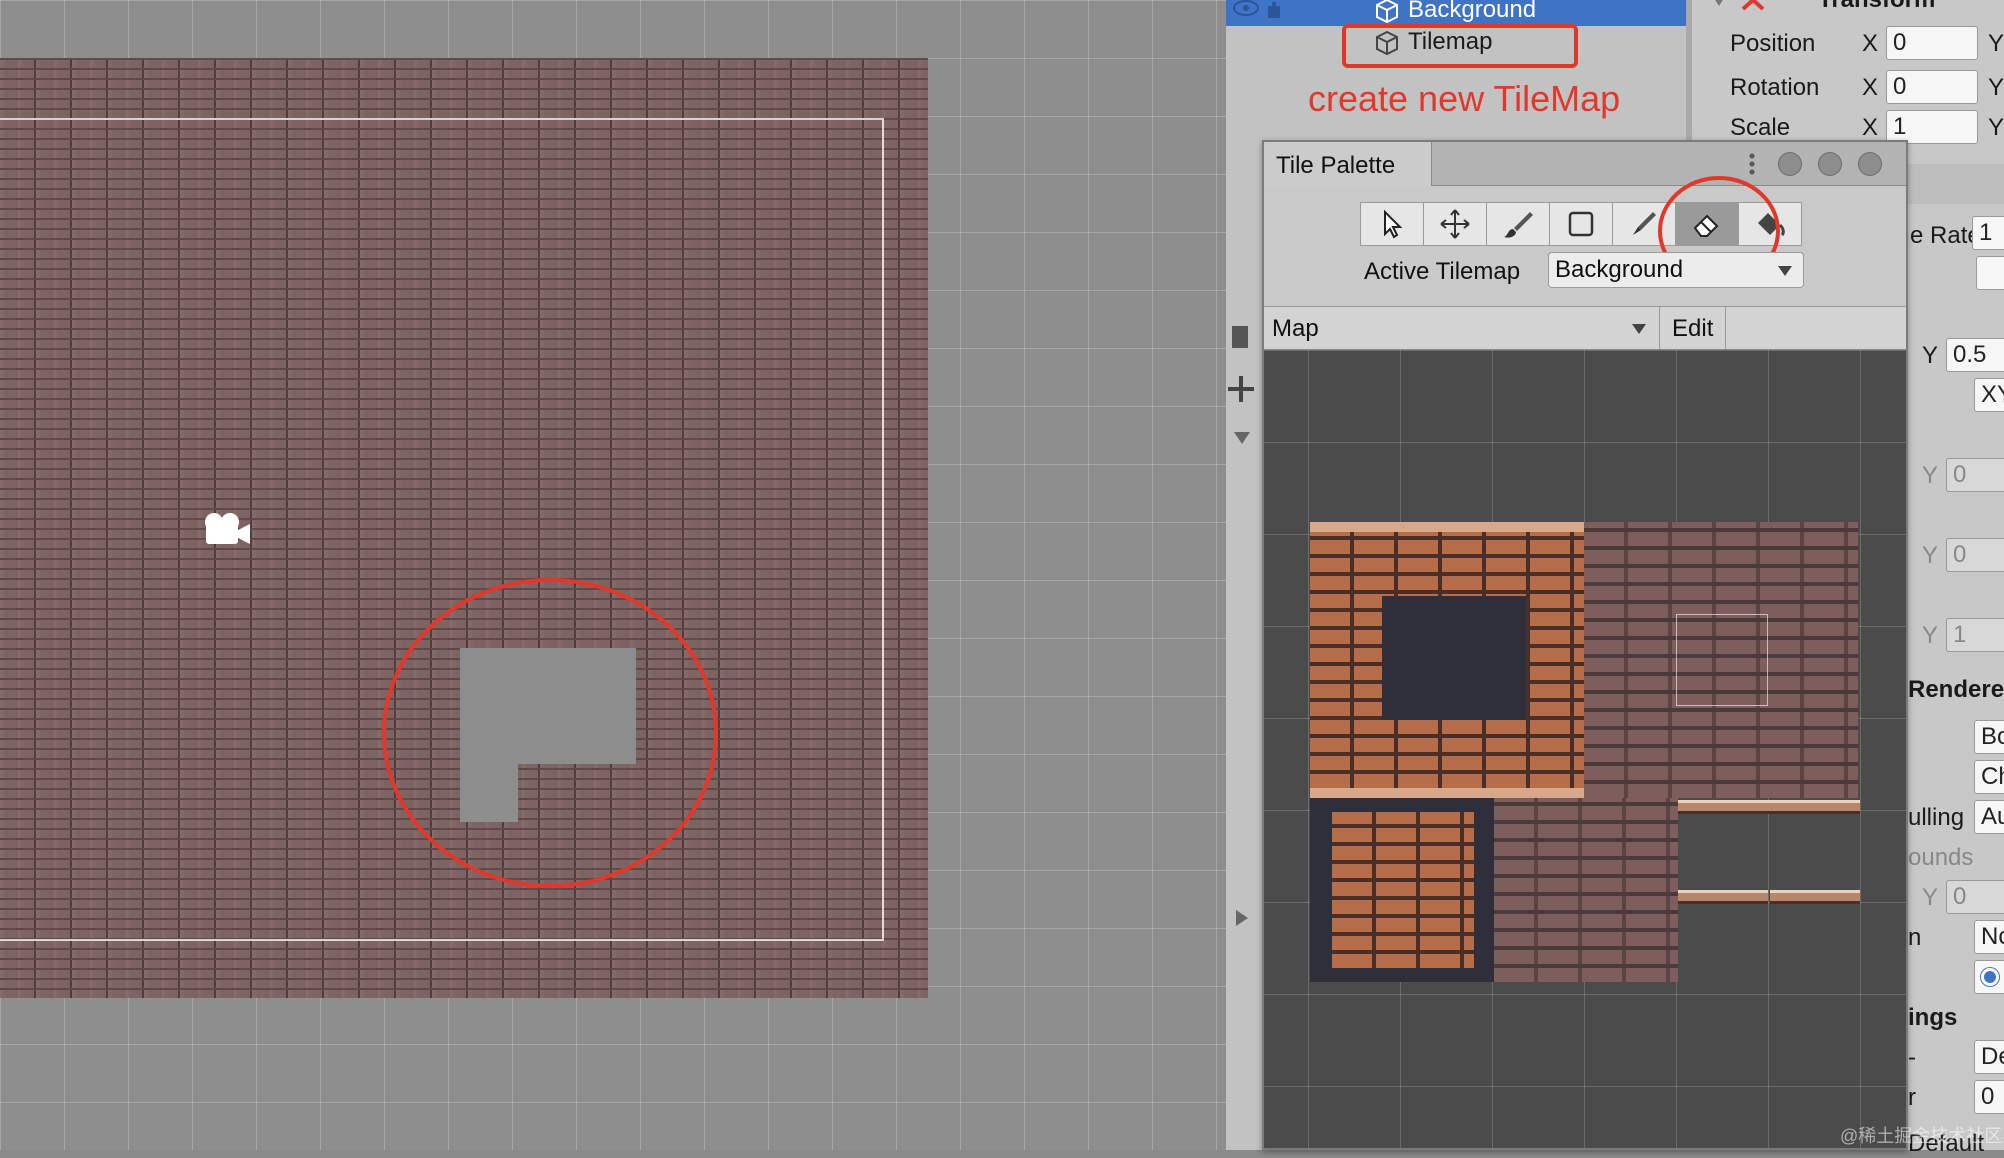 The width and height of the screenshot is (2004, 1158). I want to click on transform-header: Transform, so click(1876, 7).